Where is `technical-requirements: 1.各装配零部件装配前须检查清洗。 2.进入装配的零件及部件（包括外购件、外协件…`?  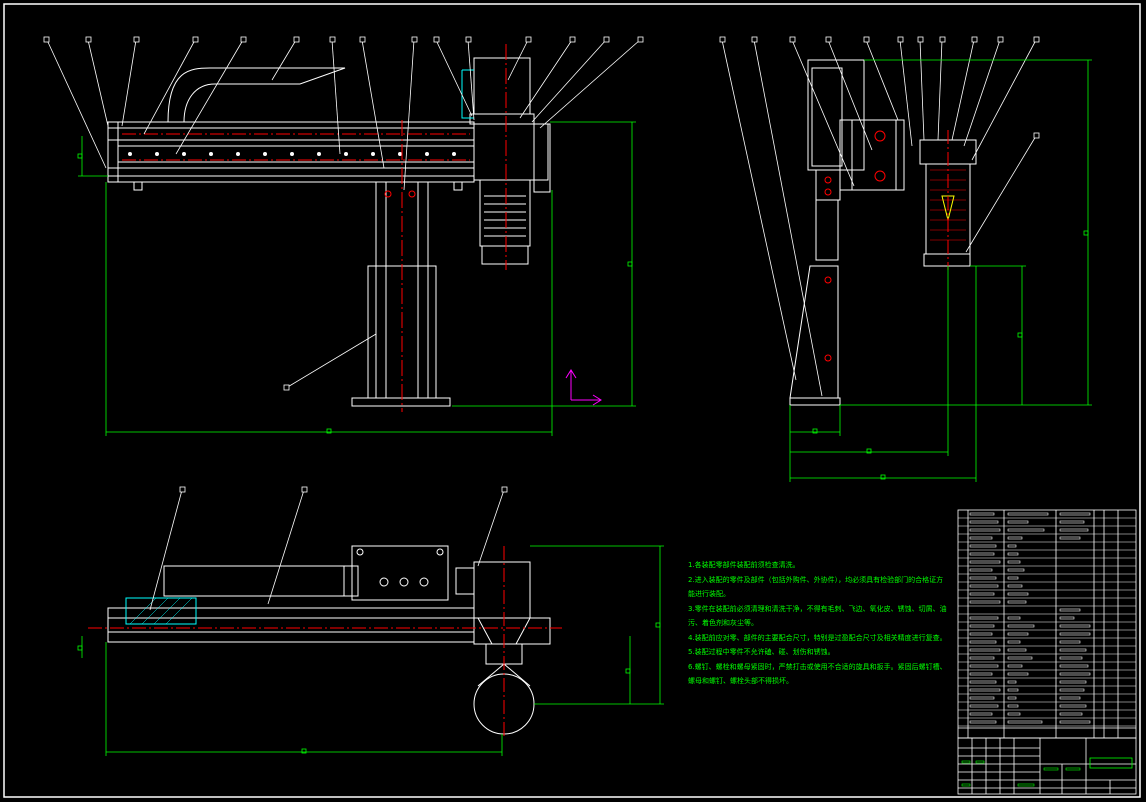
technical-requirements: 1.各装配零部件装配前须检查清洗。 2.进入装配的零件及部件（包括外购件、外协件… is located at coordinates (823, 623).